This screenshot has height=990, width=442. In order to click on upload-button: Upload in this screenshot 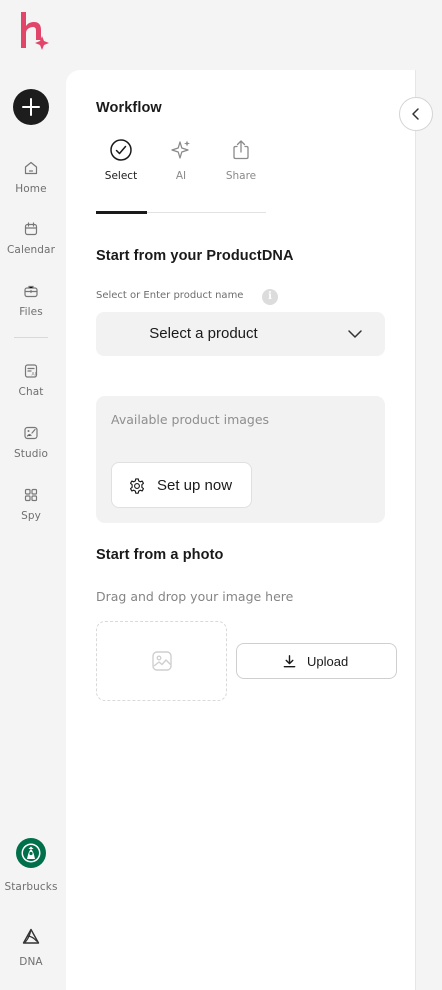, I will do `click(316, 661)`.